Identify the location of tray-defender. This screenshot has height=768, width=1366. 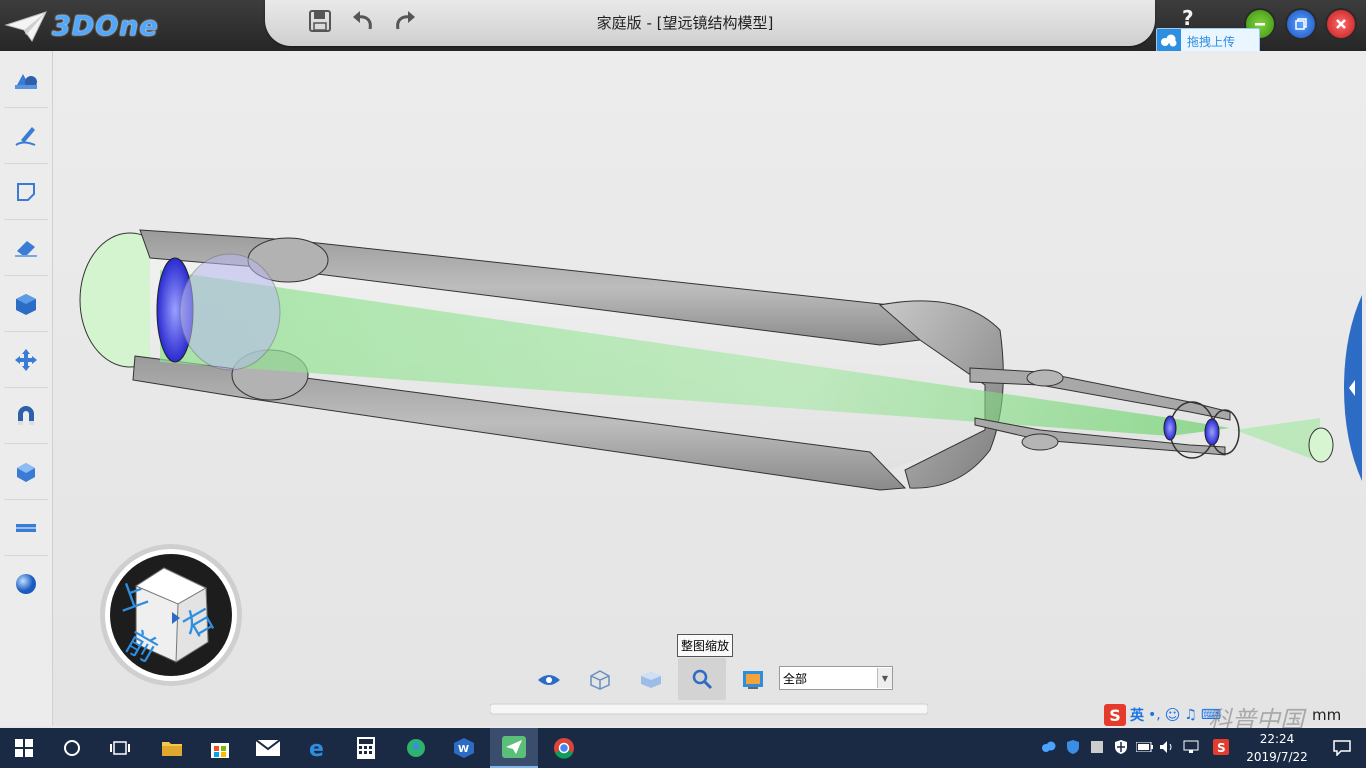
(1121, 747).